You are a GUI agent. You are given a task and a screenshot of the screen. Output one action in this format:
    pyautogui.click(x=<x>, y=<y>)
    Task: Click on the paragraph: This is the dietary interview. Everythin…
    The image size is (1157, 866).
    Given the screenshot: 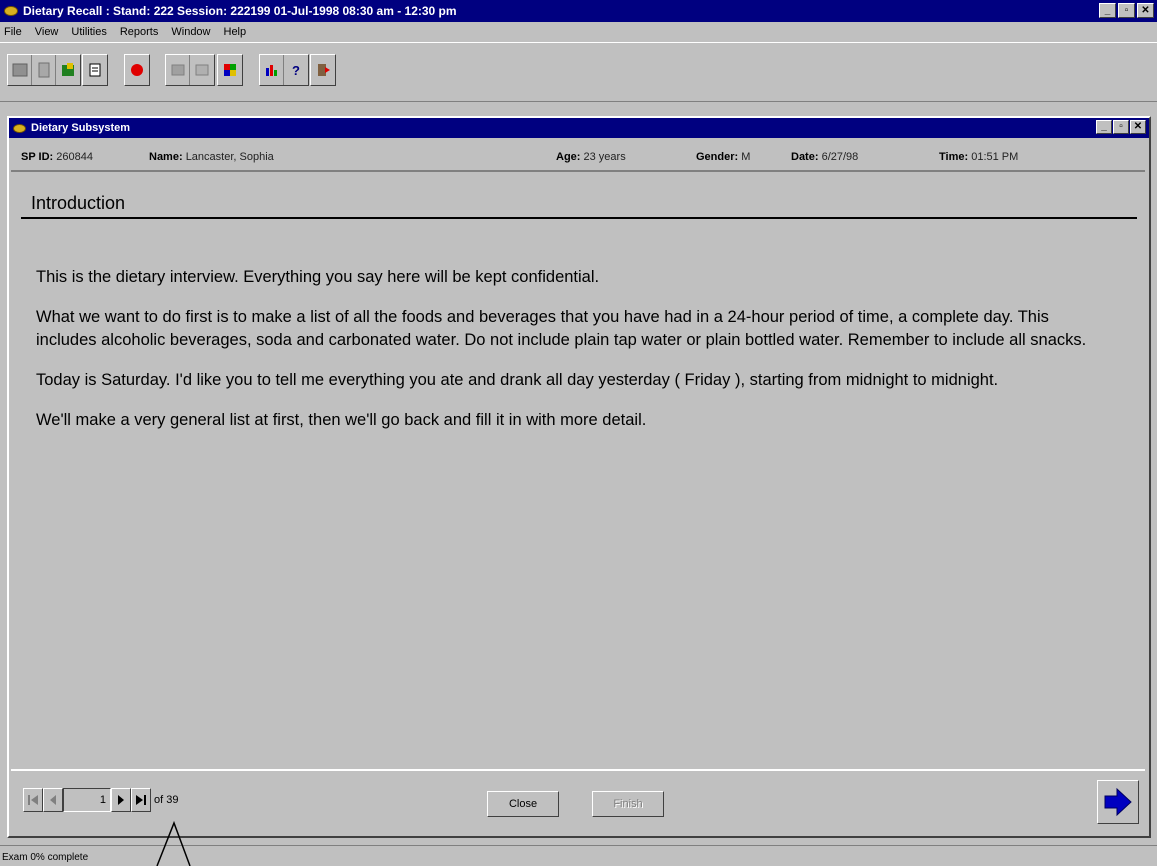 What is the action you would take?
    pyautogui.click(x=318, y=277)
    